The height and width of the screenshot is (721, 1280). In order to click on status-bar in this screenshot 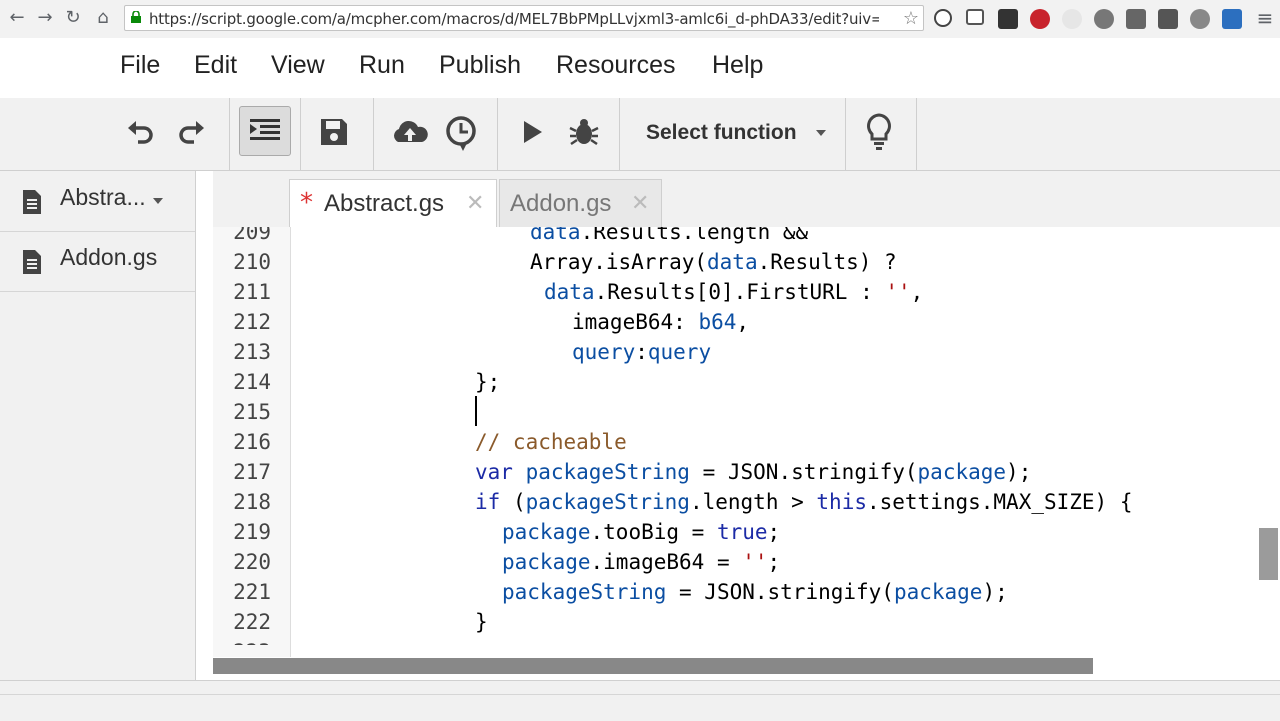, I will do `click(640, 700)`.